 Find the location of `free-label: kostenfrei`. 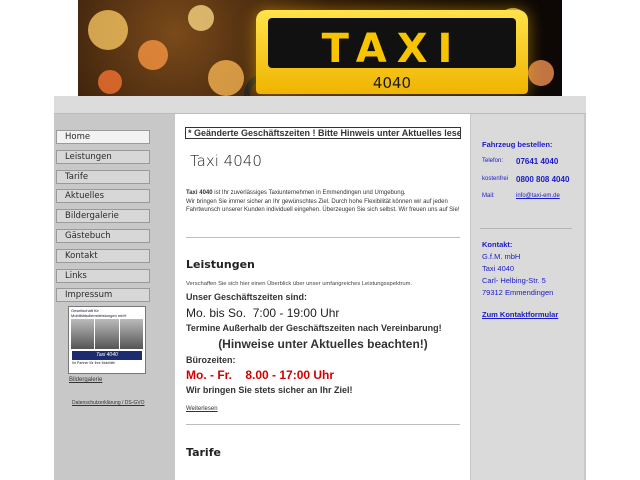

free-label: kostenfrei is located at coordinates (495, 179).